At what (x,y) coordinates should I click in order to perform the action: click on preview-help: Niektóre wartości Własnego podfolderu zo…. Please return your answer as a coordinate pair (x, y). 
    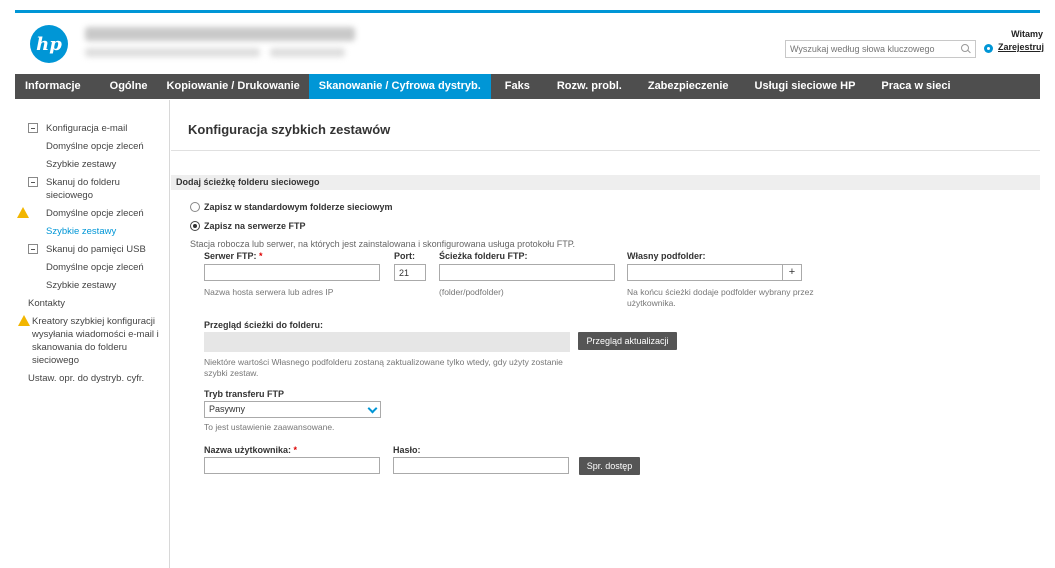
    Looking at the image, I should click on (383, 367).